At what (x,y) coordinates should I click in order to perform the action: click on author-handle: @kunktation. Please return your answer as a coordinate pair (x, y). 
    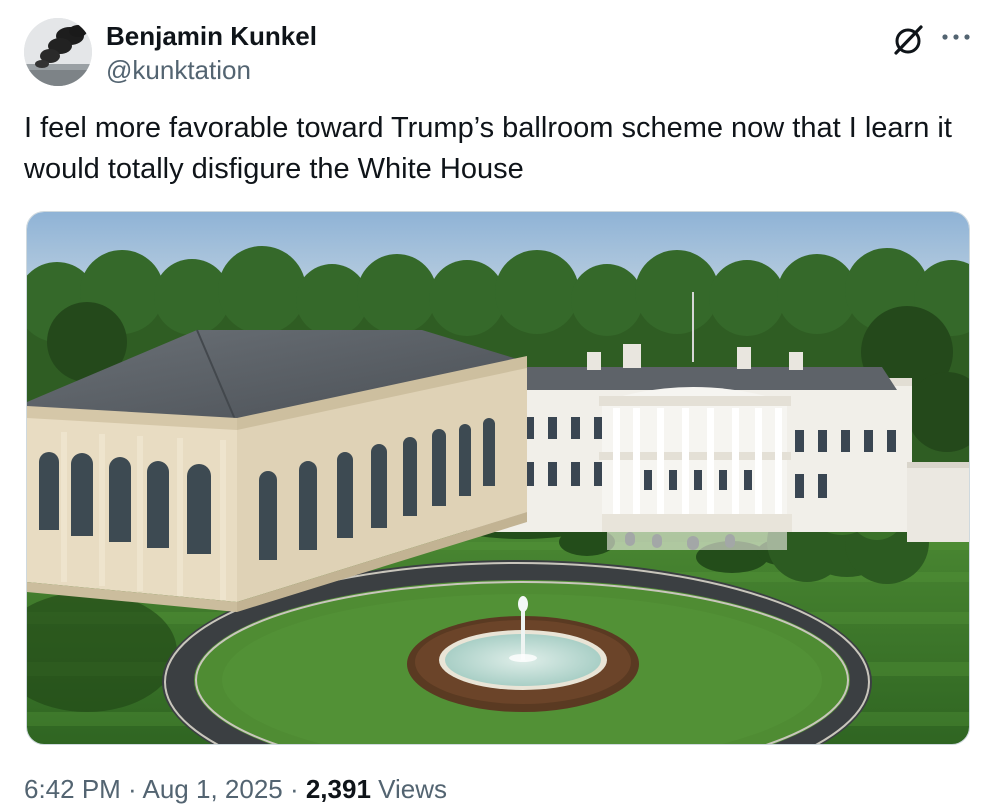
    Looking at the image, I should click on (211, 70).